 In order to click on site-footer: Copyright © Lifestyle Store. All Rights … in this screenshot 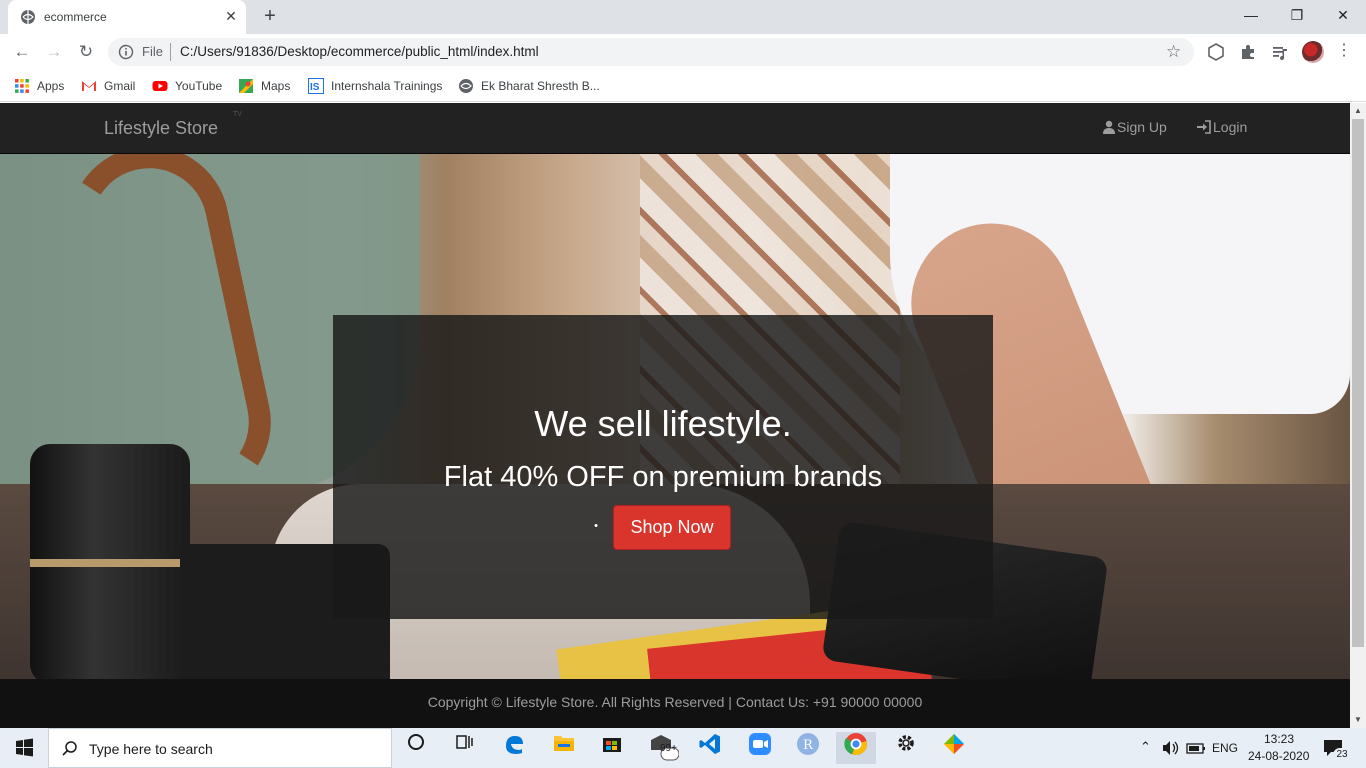, I will do `click(675, 703)`.